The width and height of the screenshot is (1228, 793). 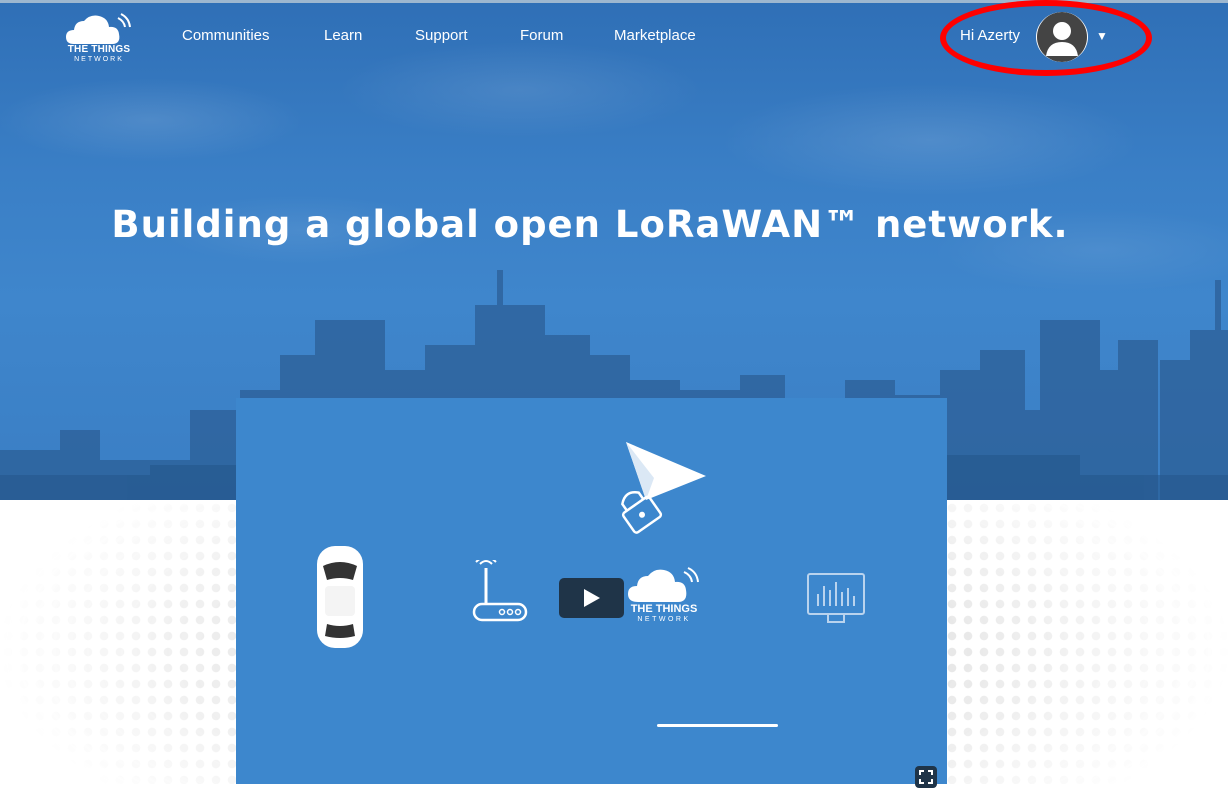 I want to click on nav-forum: Forum, so click(x=541, y=35).